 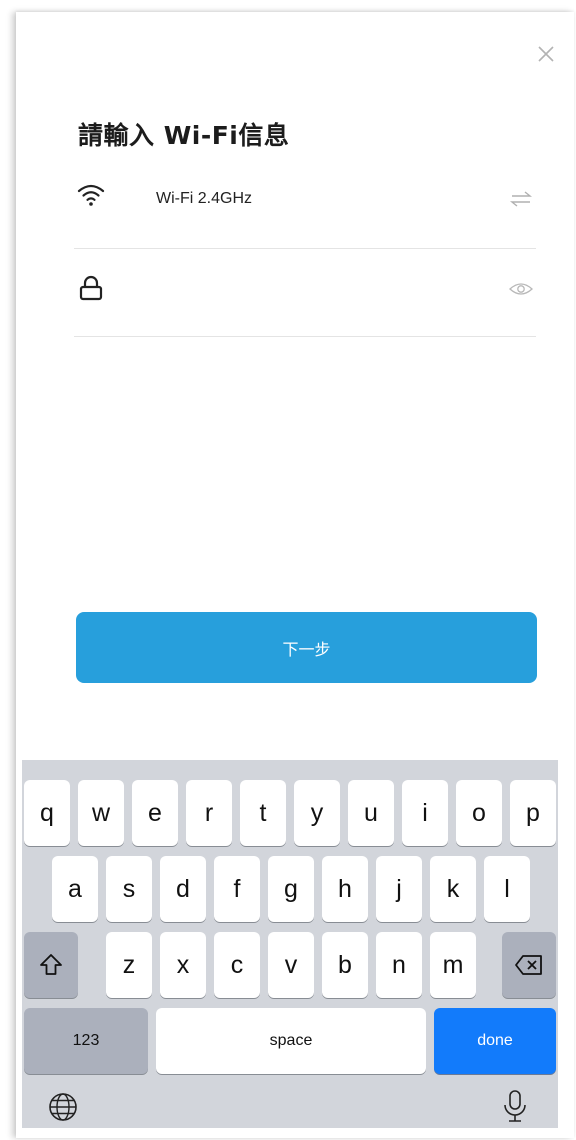 I want to click on close-button, so click(x=546, y=54).